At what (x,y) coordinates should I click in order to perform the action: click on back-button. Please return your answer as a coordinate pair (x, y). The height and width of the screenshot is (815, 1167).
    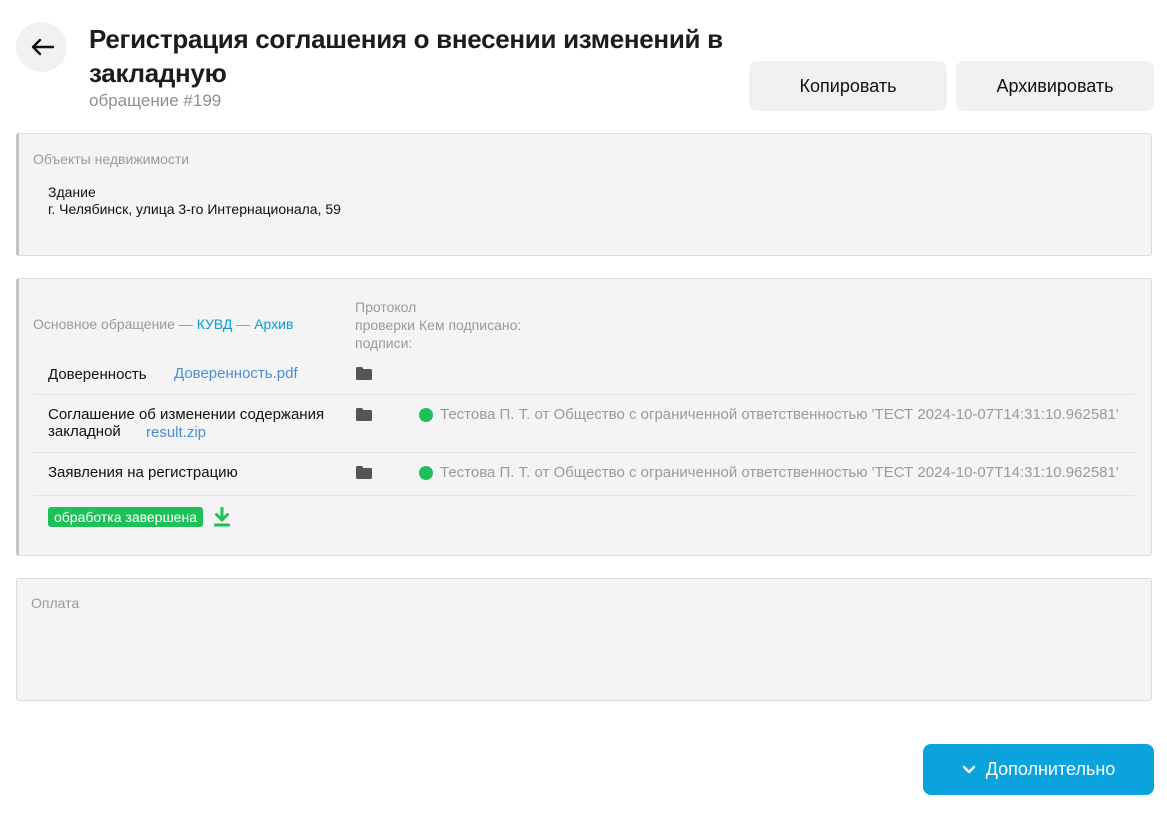
    Looking at the image, I should click on (41, 47).